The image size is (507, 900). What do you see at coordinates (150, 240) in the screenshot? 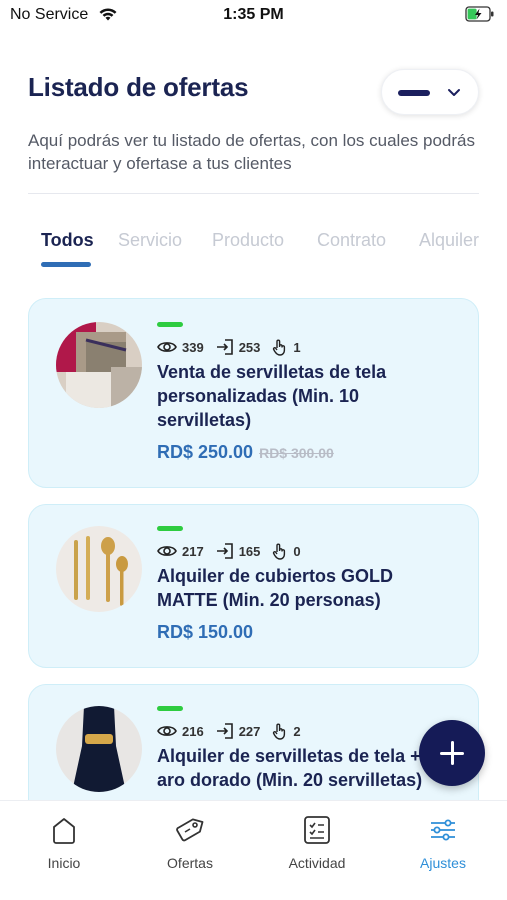
I see `tab-servicio: Servicio` at bounding box center [150, 240].